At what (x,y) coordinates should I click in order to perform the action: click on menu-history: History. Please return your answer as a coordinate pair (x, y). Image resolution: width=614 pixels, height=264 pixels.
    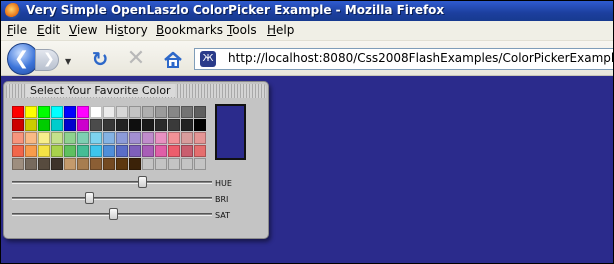
    Looking at the image, I should click on (126, 30).